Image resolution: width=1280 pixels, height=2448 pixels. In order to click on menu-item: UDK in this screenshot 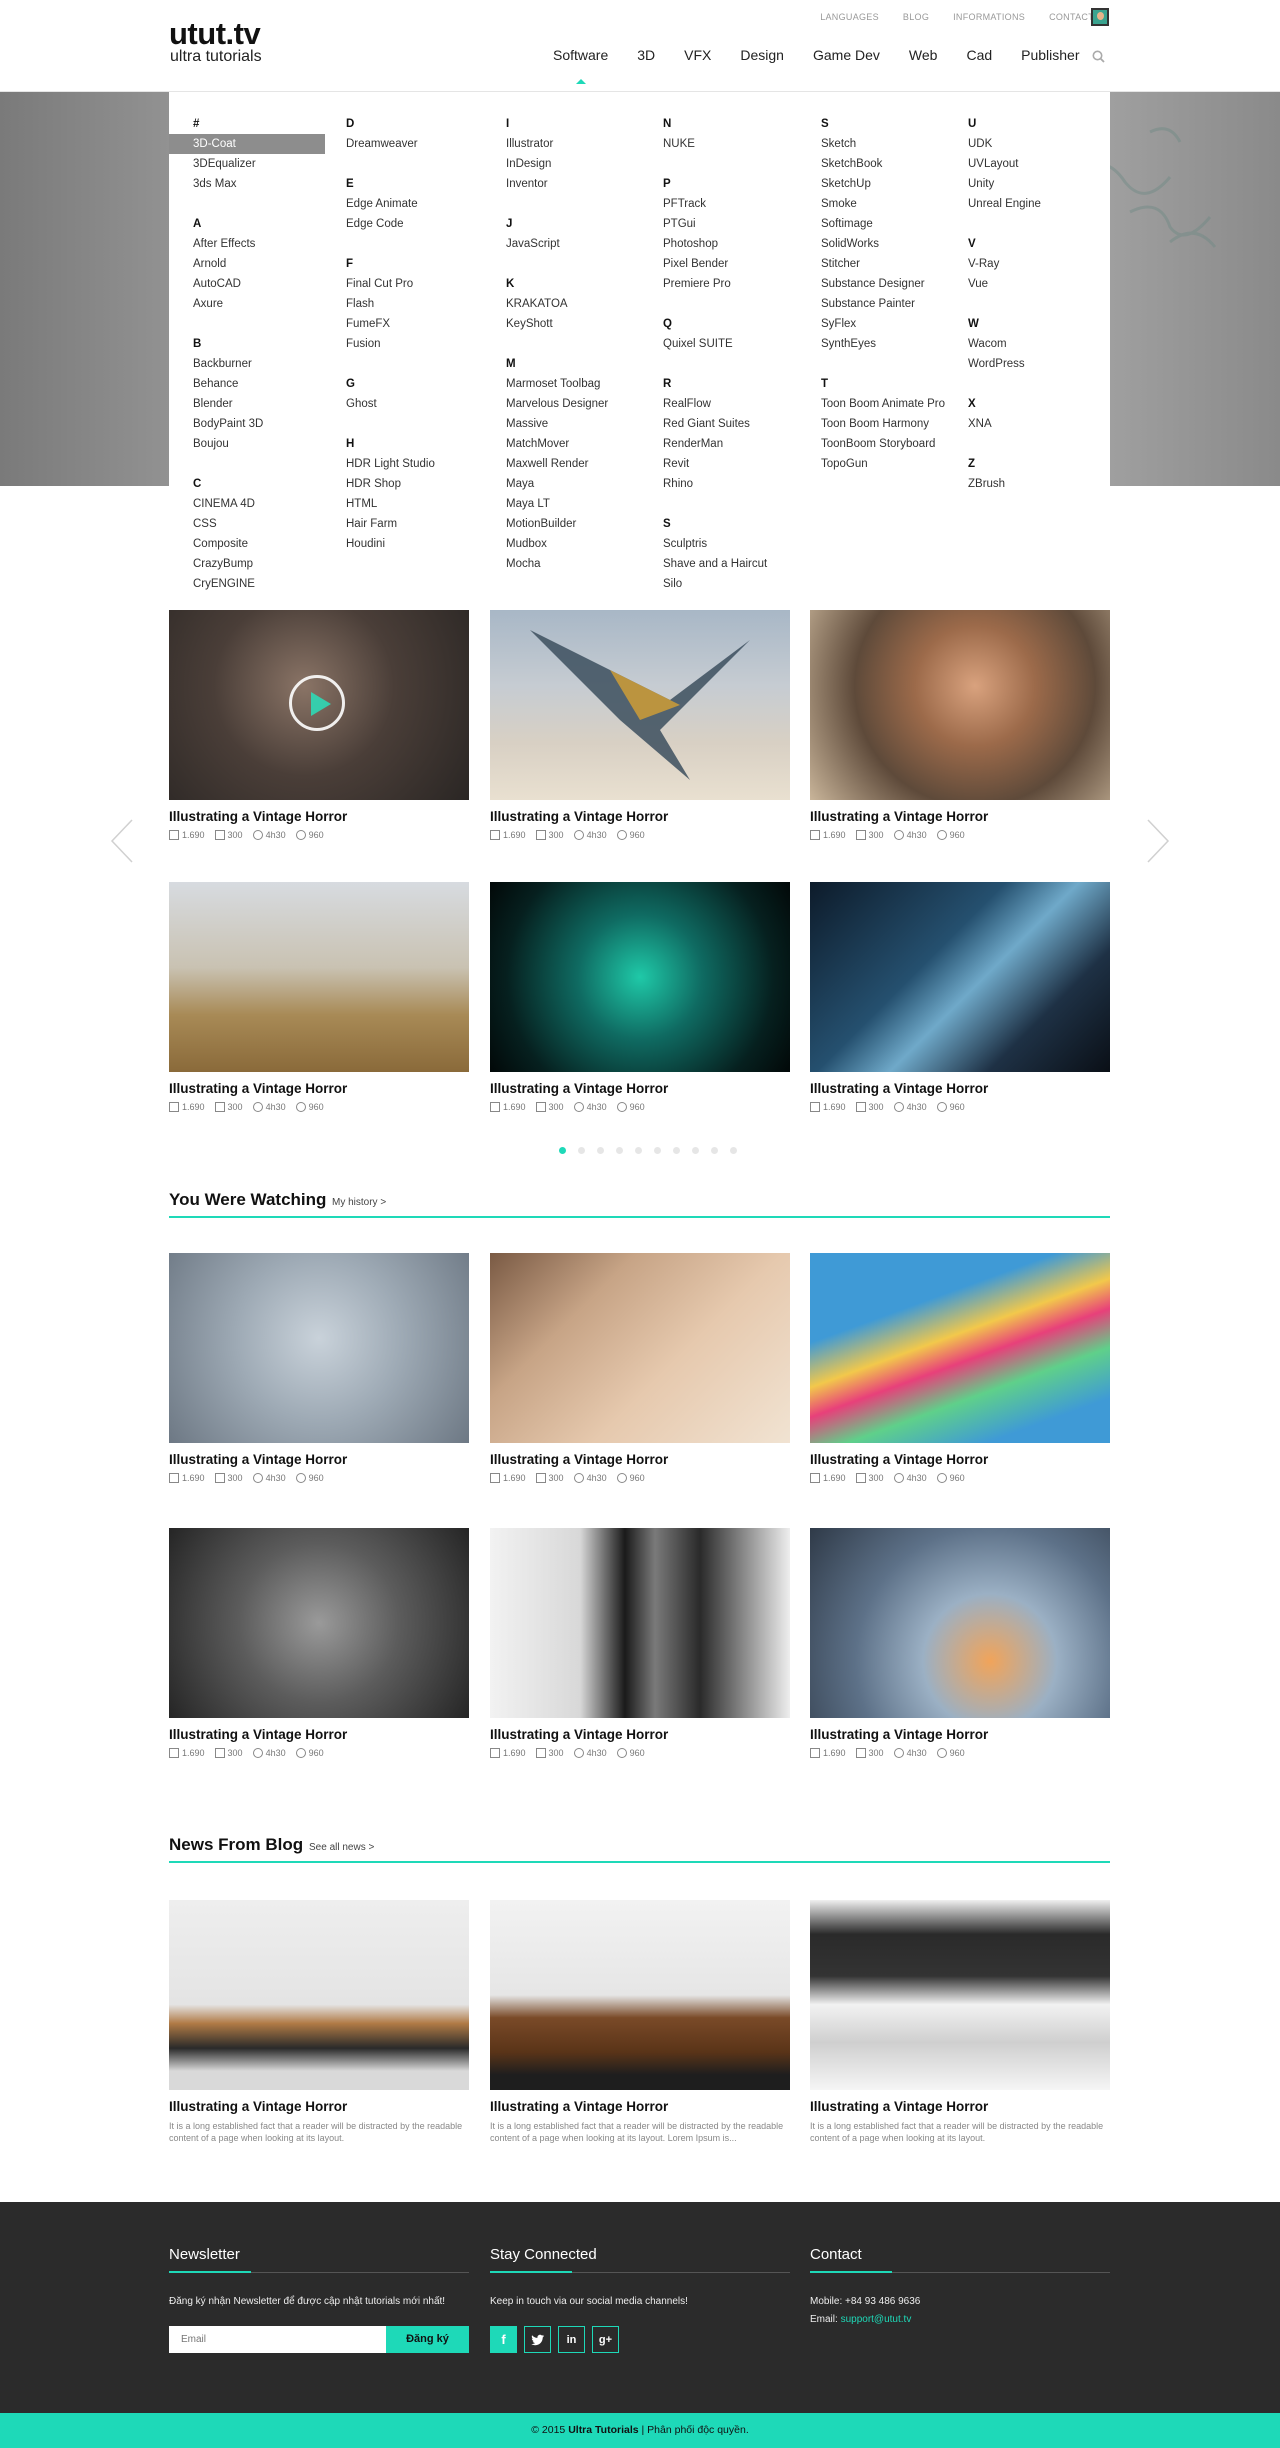, I will do `click(1004, 144)`.